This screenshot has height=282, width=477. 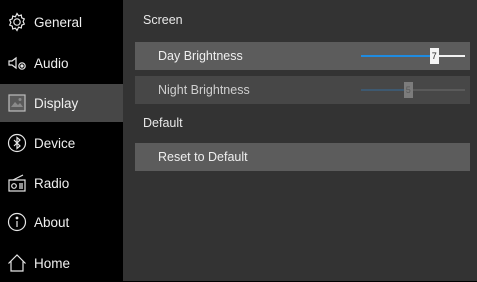 What do you see at coordinates (17, 103) in the screenshot?
I see `display-icon` at bounding box center [17, 103].